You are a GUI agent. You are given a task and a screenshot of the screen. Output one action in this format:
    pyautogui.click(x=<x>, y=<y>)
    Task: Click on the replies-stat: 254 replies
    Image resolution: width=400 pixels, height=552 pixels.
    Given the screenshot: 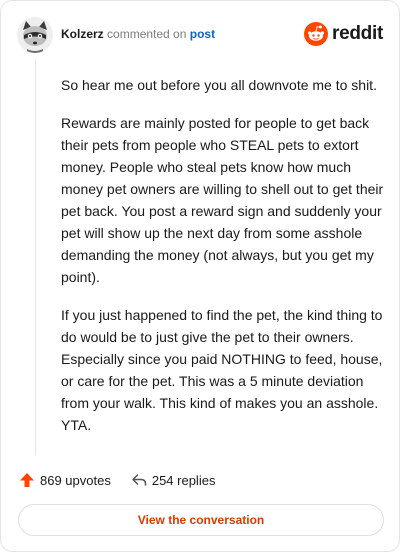 What is the action you would take?
    pyautogui.click(x=173, y=480)
    